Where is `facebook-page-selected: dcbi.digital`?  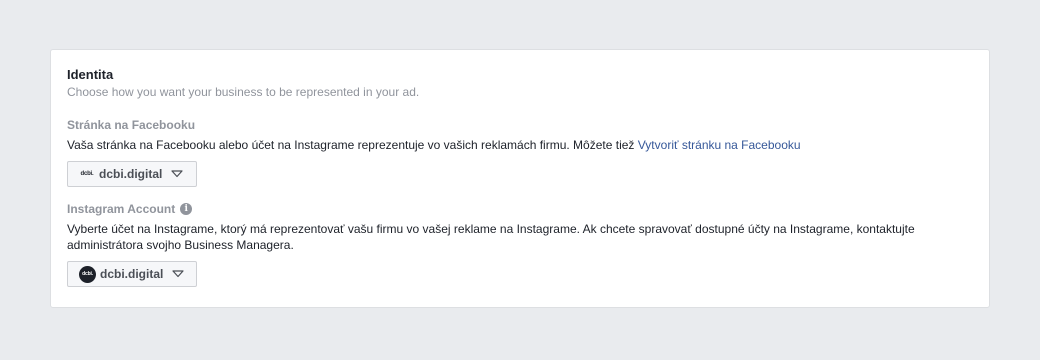 facebook-page-selected: dcbi.digital is located at coordinates (131, 174).